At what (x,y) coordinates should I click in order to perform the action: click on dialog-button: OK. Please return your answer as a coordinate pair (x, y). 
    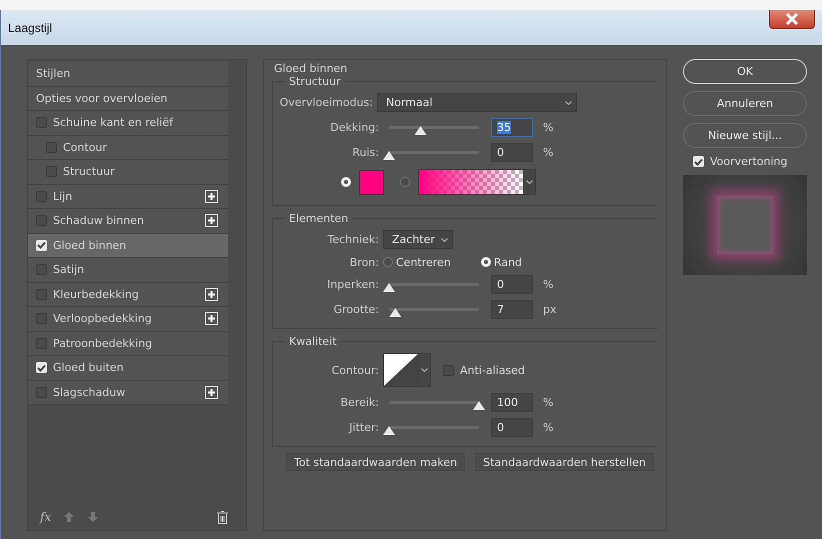
    Looking at the image, I should click on (745, 71).